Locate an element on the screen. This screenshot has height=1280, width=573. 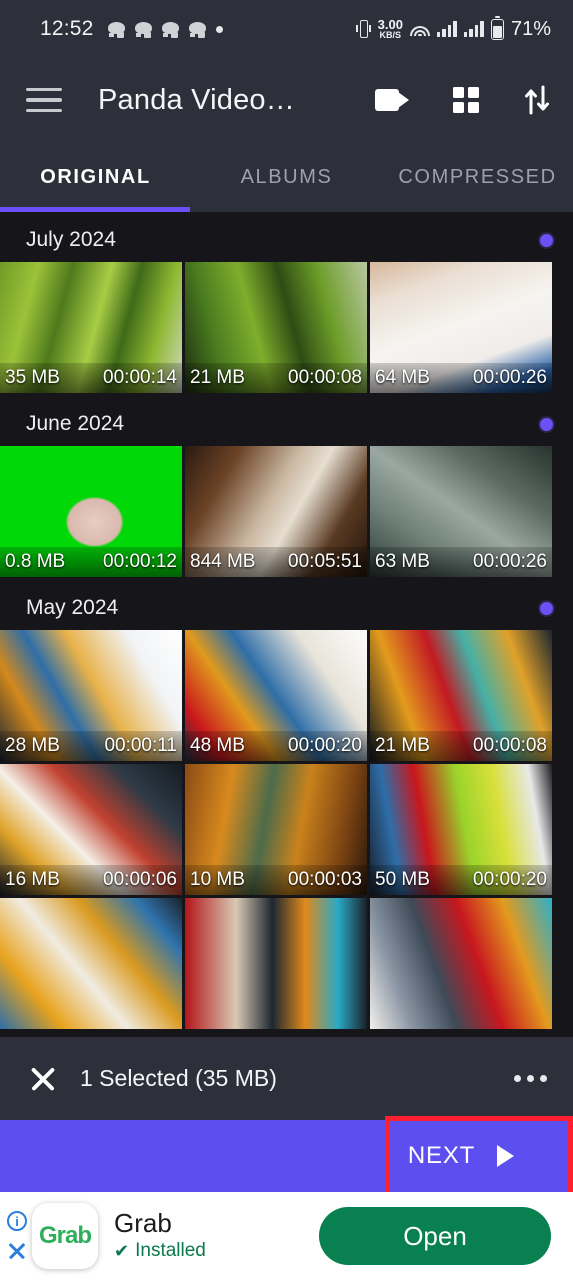
section-header: July 2024 is located at coordinates (286, 237).